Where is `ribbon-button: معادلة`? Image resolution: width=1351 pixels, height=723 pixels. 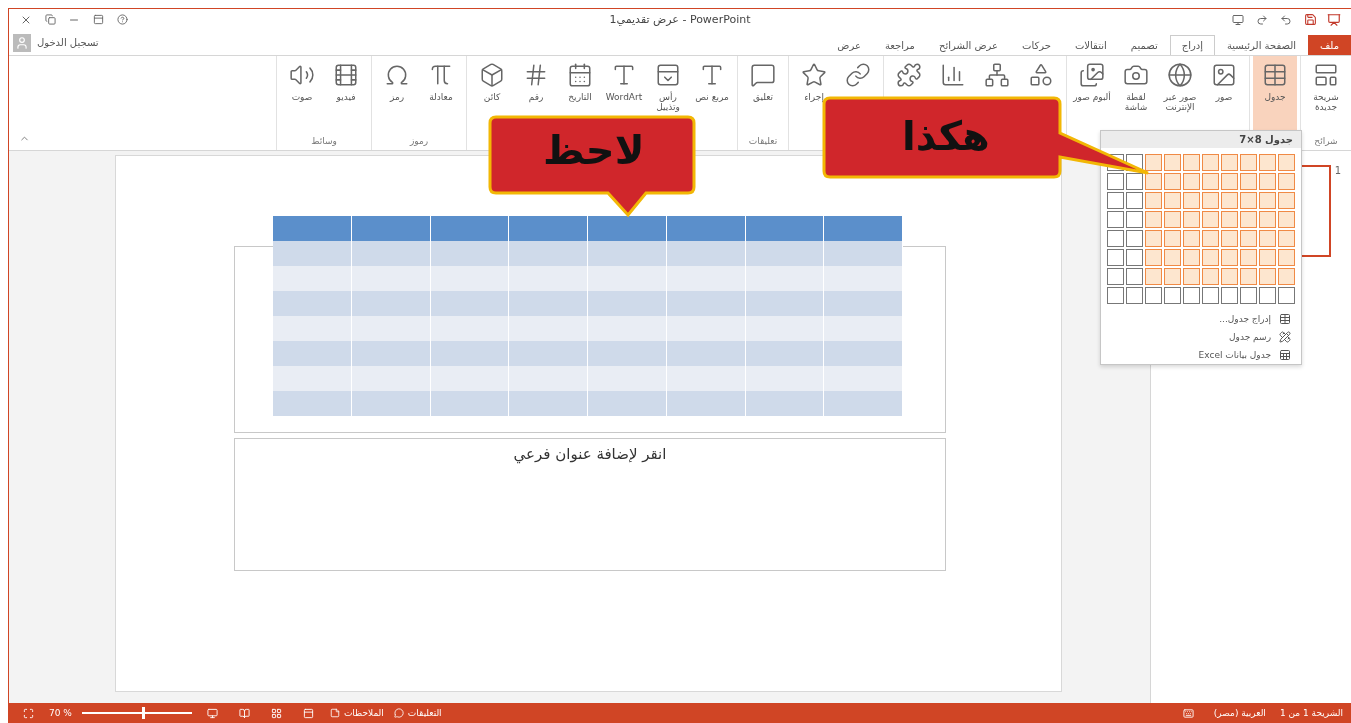
ribbon-button: معادلة is located at coordinates (441, 96).